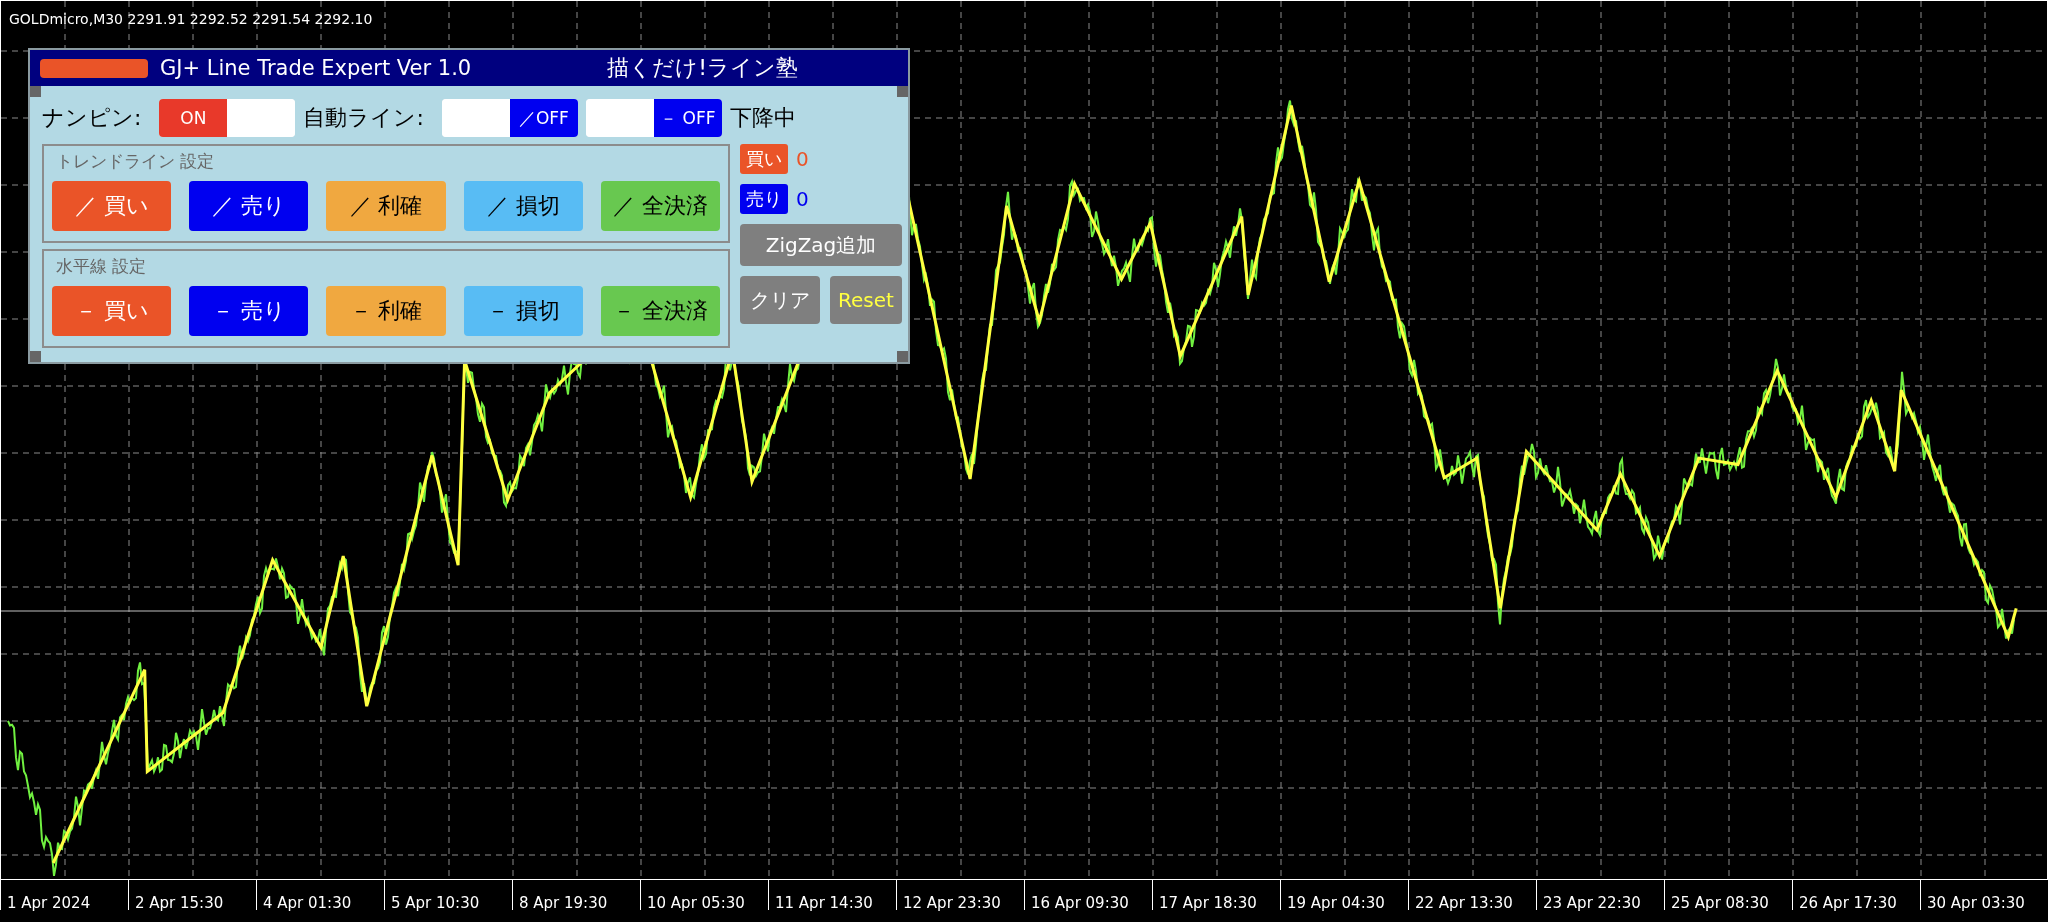 The image size is (2048, 922). I want to click on control-label: 自動ライン:, so click(363, 118).